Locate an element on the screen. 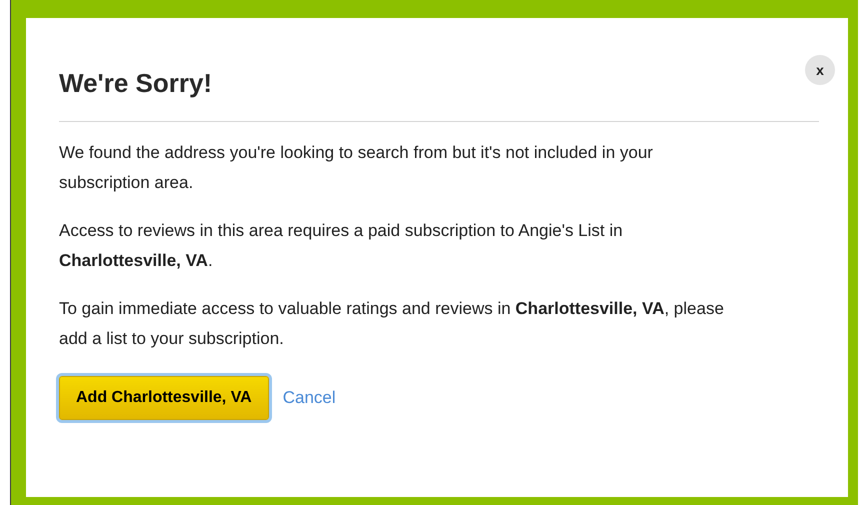 The width and height of the screenshot is (865, 505). message-paragraph: We found the address you're looking to search from but it's not included in your subscription area. is located at coordinates (356, 168).